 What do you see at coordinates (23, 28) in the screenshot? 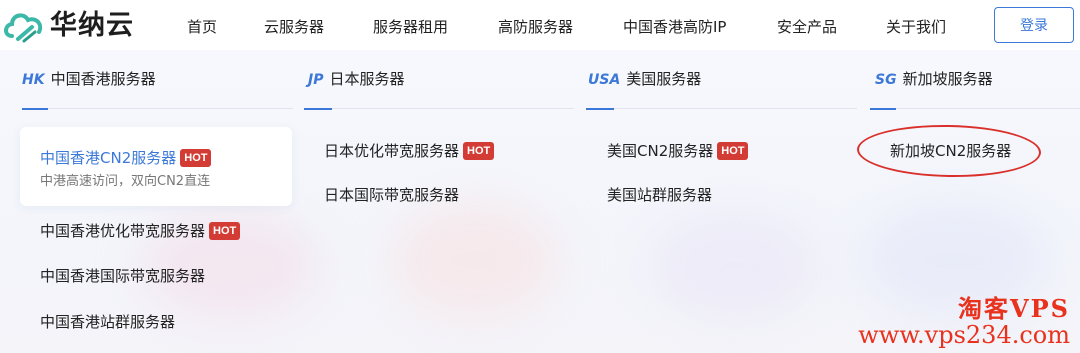
I see `cloud-logo-icon` at bounding box center [23, 28].